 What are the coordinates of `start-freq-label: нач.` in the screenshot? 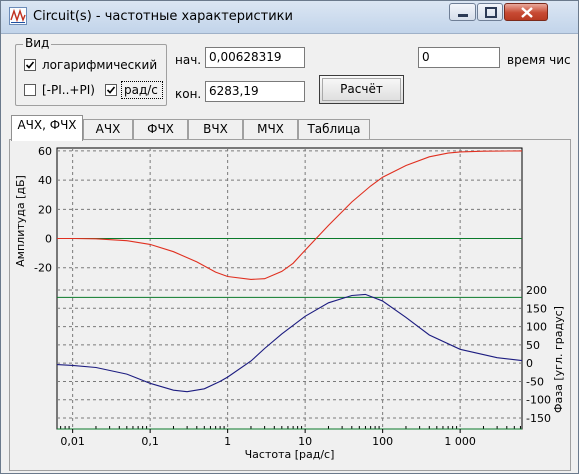 It's located at (188, 60).